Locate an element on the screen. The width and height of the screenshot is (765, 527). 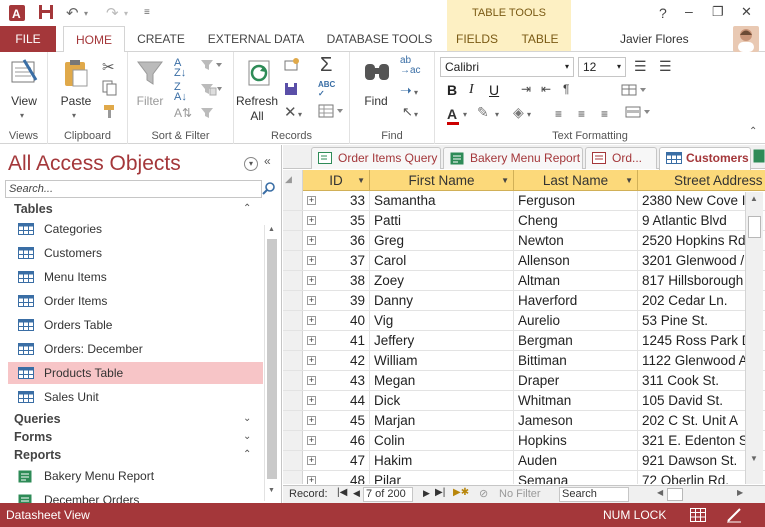
table-row: +37 Carol Allenson 3201 Glenwood / is located at coordinates (524, 261).